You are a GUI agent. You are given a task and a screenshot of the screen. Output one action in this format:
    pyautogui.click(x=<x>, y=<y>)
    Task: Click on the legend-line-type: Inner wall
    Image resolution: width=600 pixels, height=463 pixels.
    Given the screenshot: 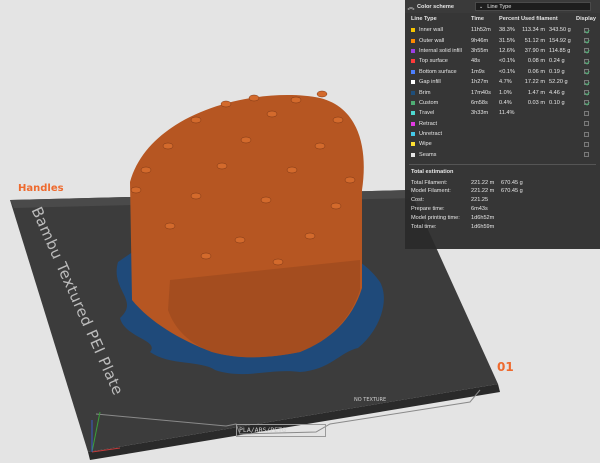 What is the action you would take?
    pyautogui.click(x=441, y=30)
    